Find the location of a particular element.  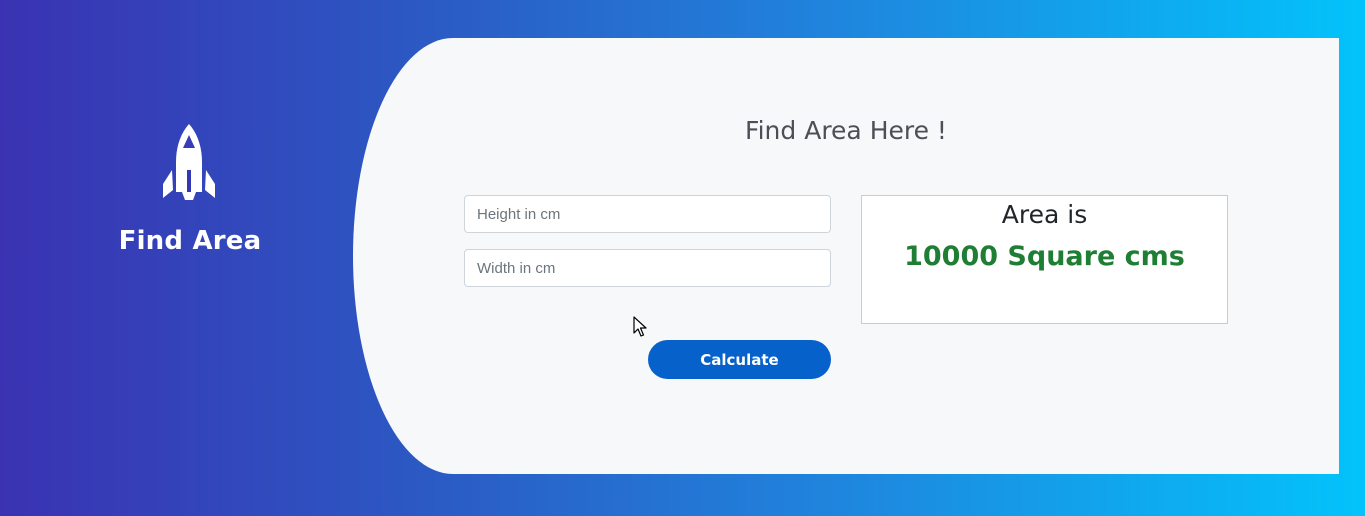

height-input is located at coordinates (647, 214).